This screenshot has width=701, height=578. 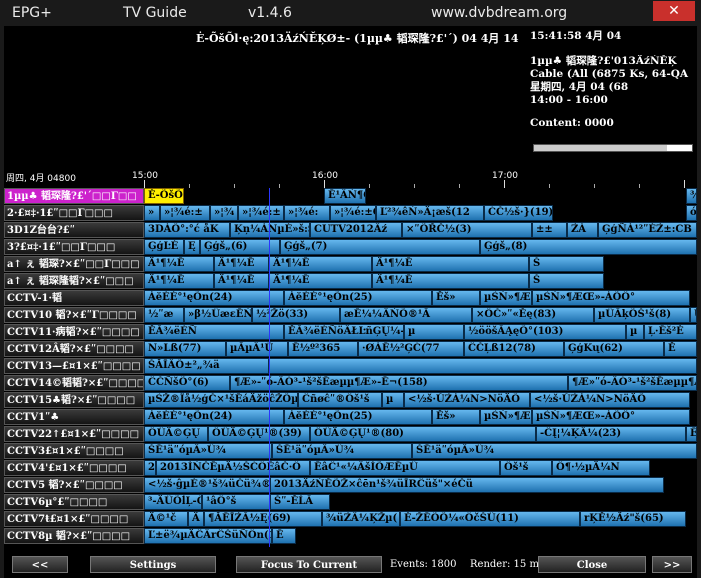 What do you see at coordinates (74, 196) in the screenshot?
I see `channel-label: 1µµ♣ 韬琛隆?£'´□□Γ□□` at bounding box center [74, 196].